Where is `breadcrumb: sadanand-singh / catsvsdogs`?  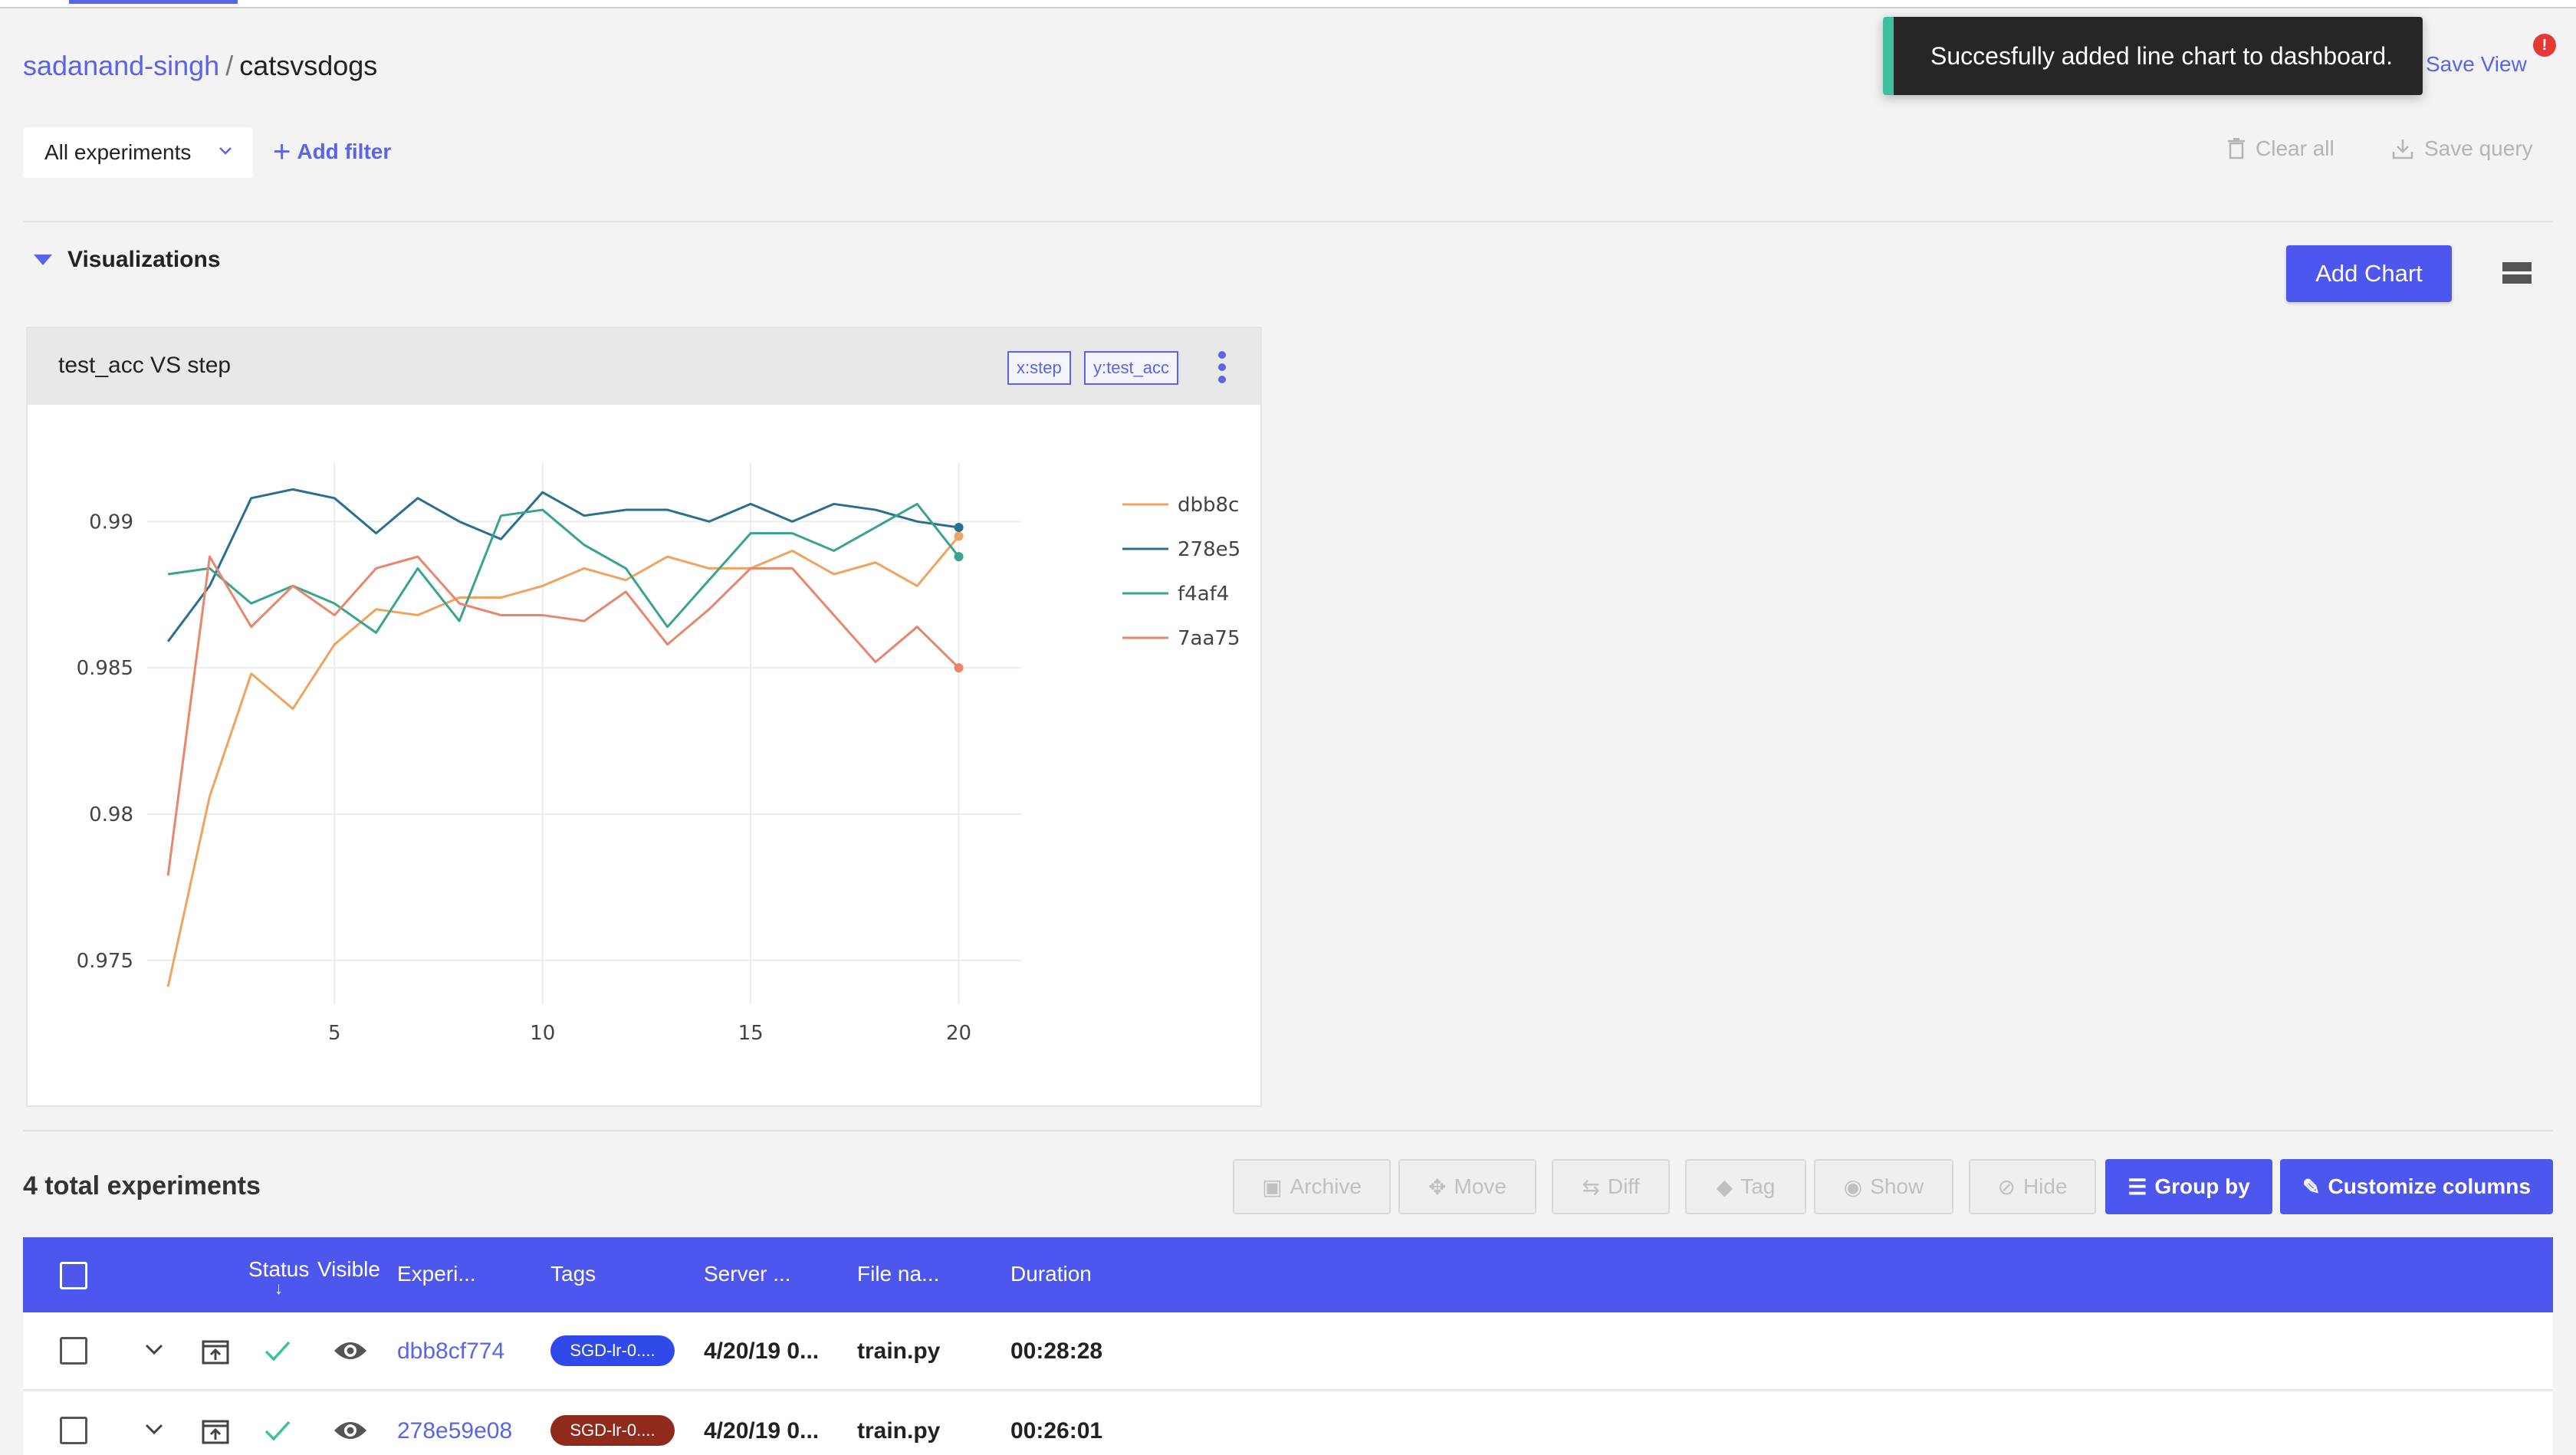 breadcrumb: sadanand-singh / catsvsdogs is located at coordinates (200, 66).